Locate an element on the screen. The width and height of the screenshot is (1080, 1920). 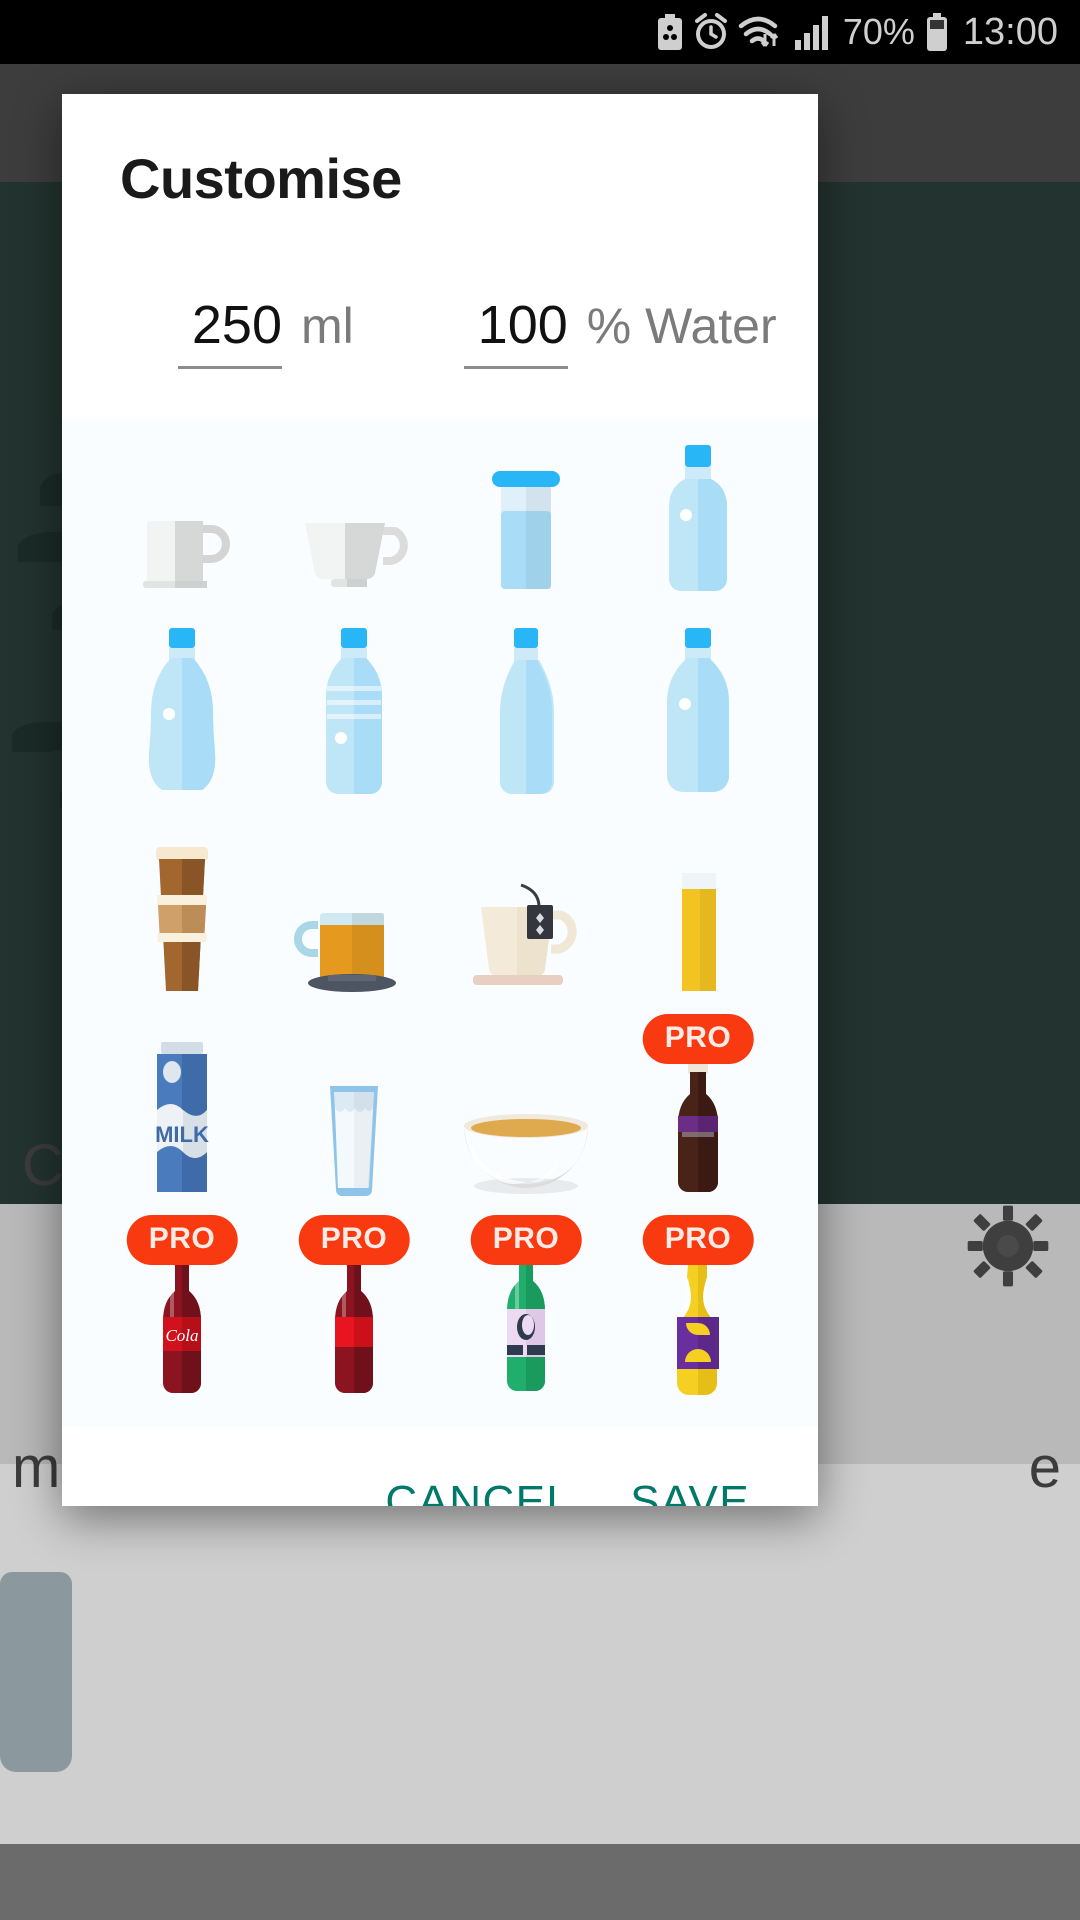
background-bottle-image is located at coordinates (36, 1672).